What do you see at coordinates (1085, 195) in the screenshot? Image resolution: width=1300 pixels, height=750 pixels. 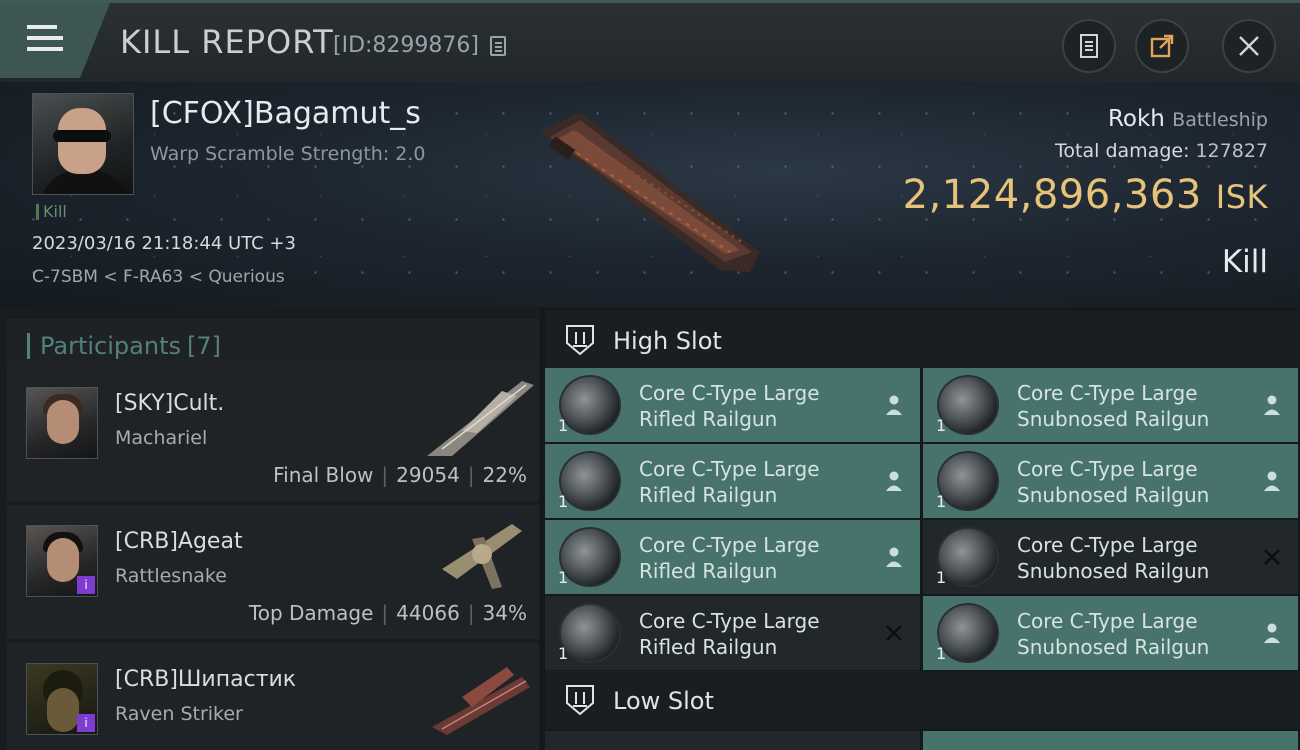 I see `isk-value: 2,124,896,363 ISK` at bounding box center [1085, 195].